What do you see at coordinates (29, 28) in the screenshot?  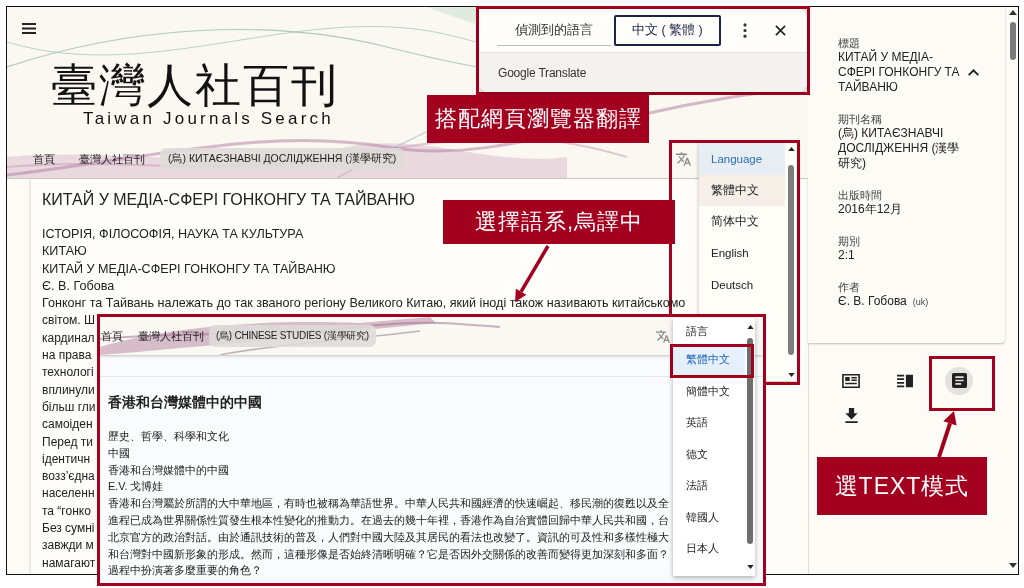 I see `menu-icon` at bounding box center [29, 28].